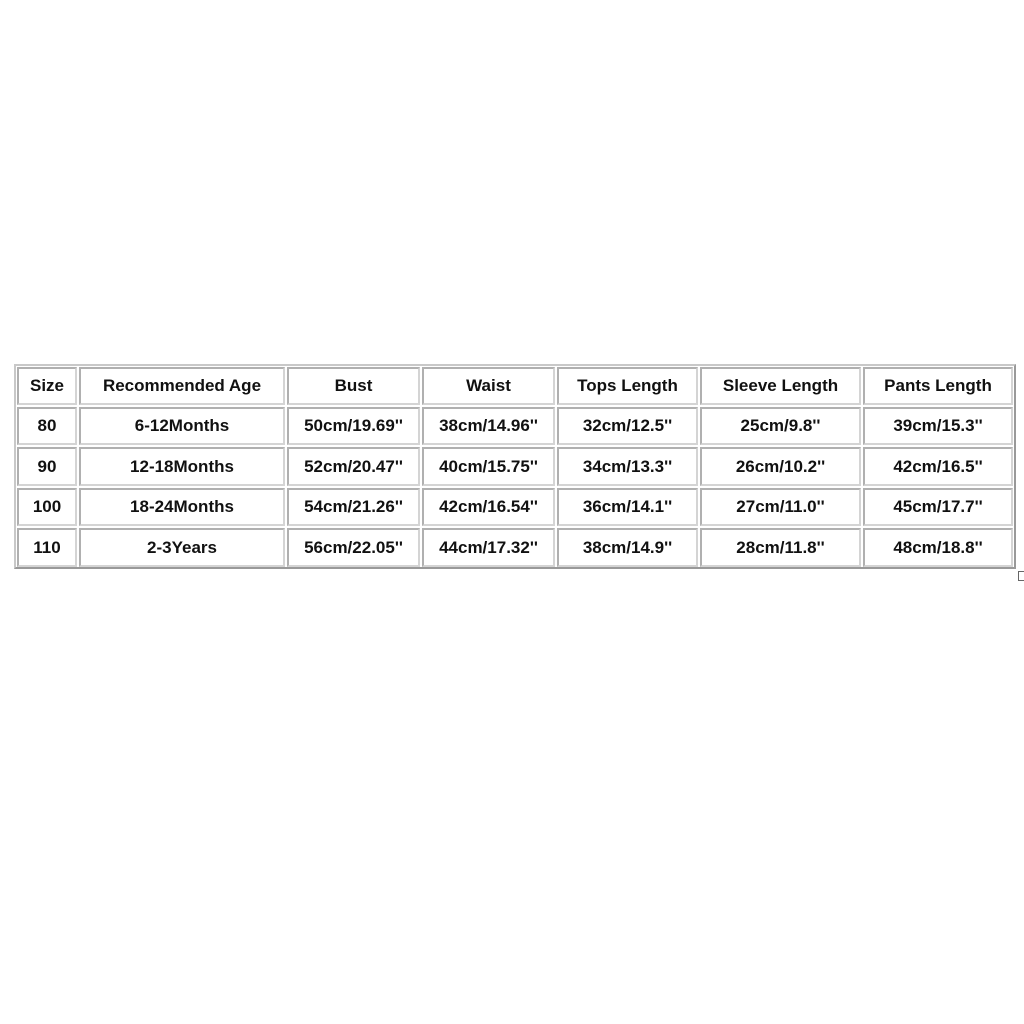 The width and height of the screenshot is (1024, 1024). Describe the element at coordinates (353, 386) in the screenshot. I see `header-cell: Bust` at that location.